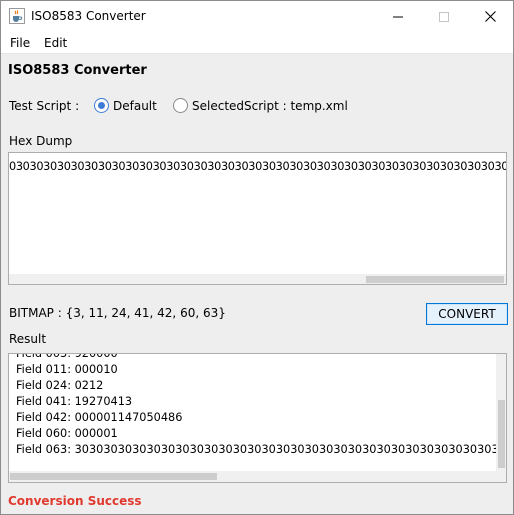 The height and width of the screenshot is (515, 514). I want to click on result-vertical-scrollbar, so click(501, 412).